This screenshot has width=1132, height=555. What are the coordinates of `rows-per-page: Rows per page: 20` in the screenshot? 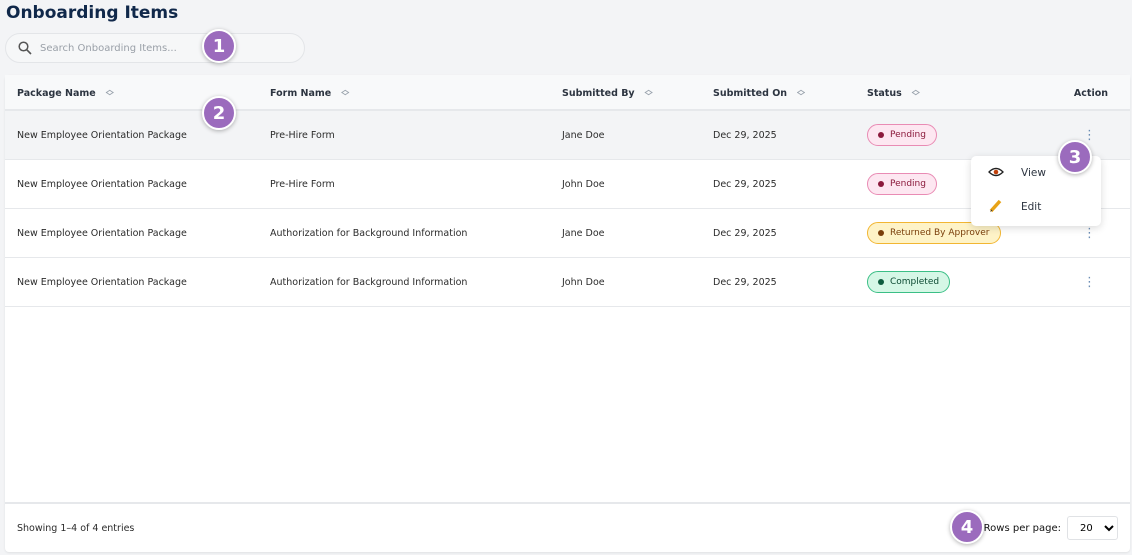 It's located at (1051, 528).